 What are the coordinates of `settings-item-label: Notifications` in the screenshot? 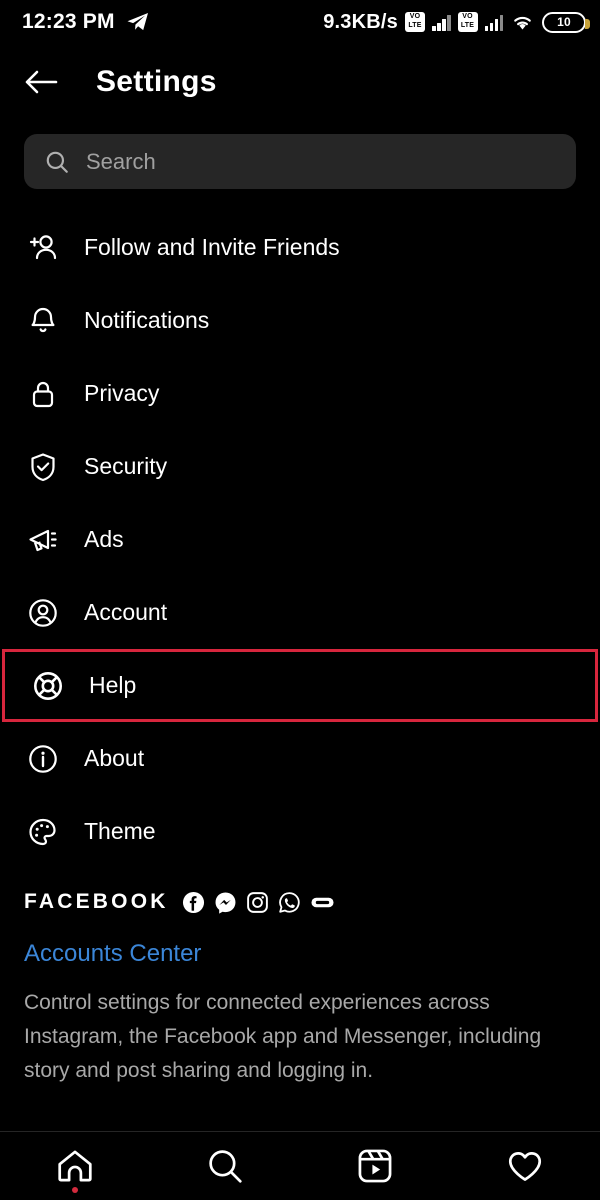 It's located at (147, 320).